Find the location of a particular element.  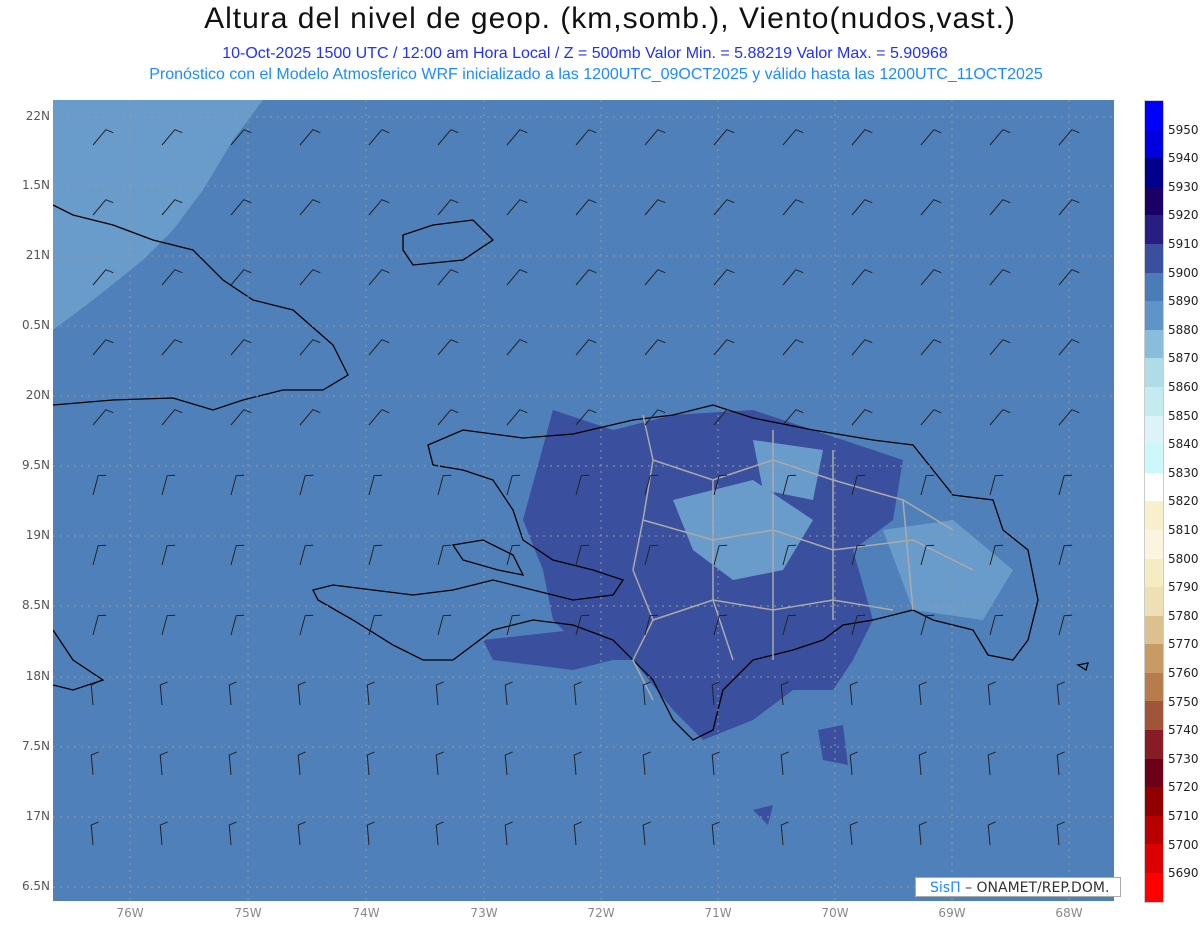

lat-label: 21N is located at coordinates (37, 255).